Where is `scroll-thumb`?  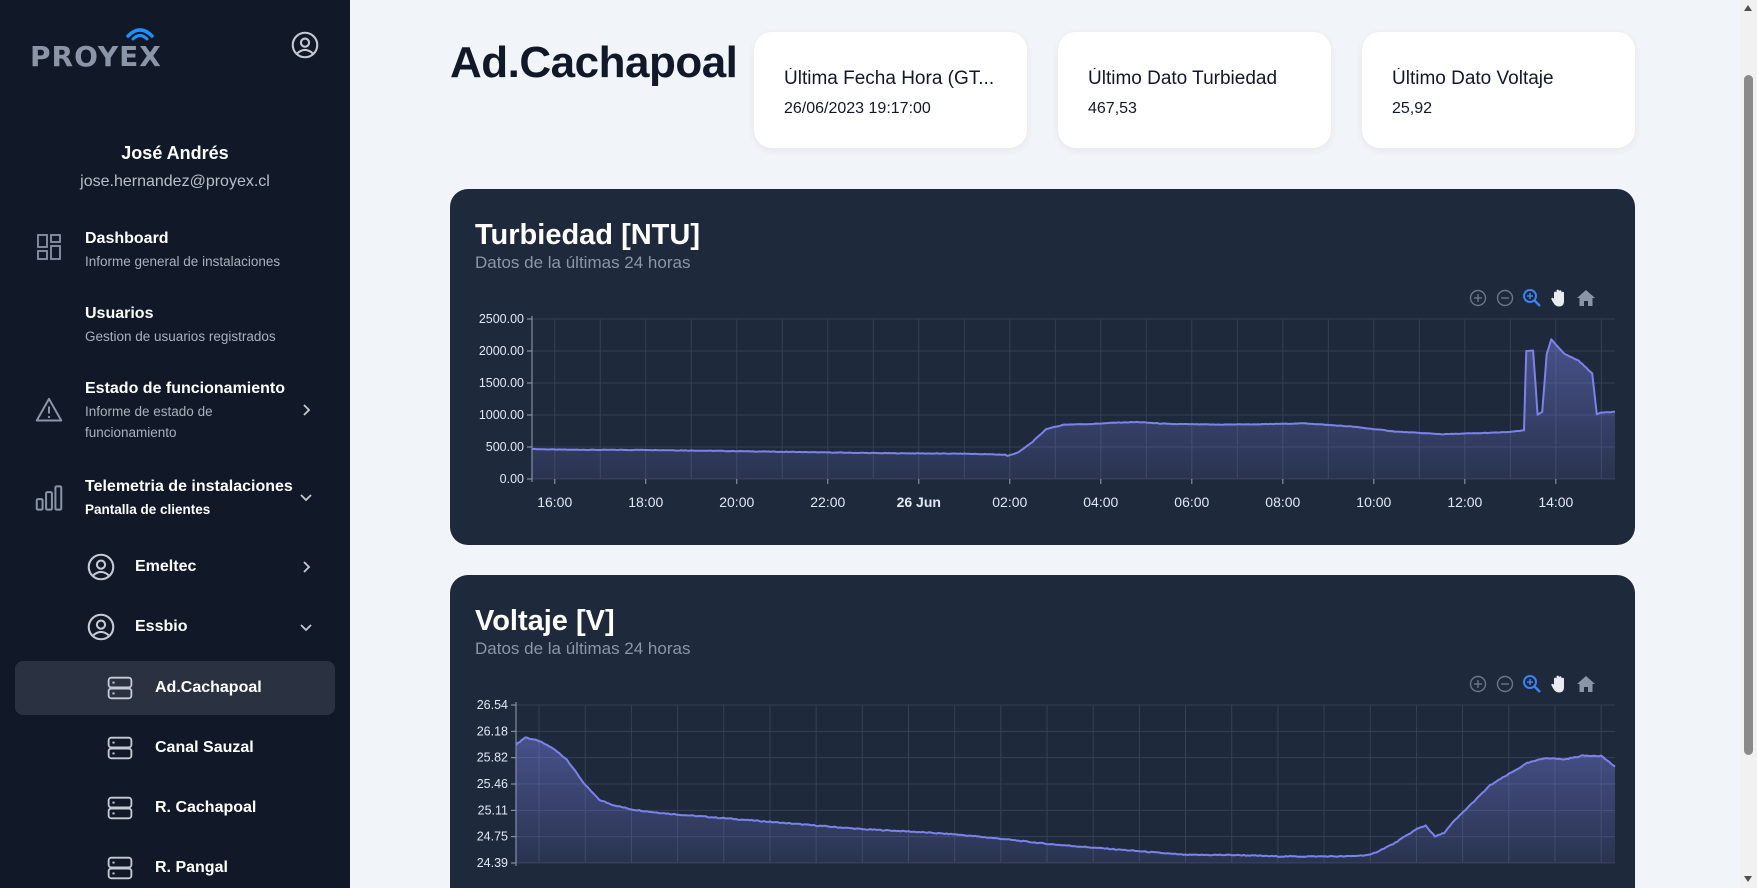 scroll-thumb is located at coordinates (1748, 415).